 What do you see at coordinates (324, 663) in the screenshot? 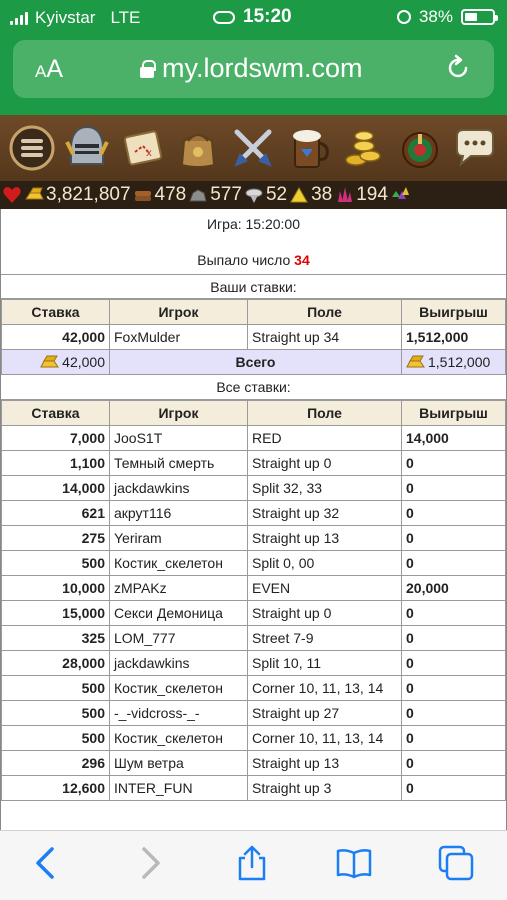
I see `cell-field: Split 10, 11` at bounding box center [324, 663].